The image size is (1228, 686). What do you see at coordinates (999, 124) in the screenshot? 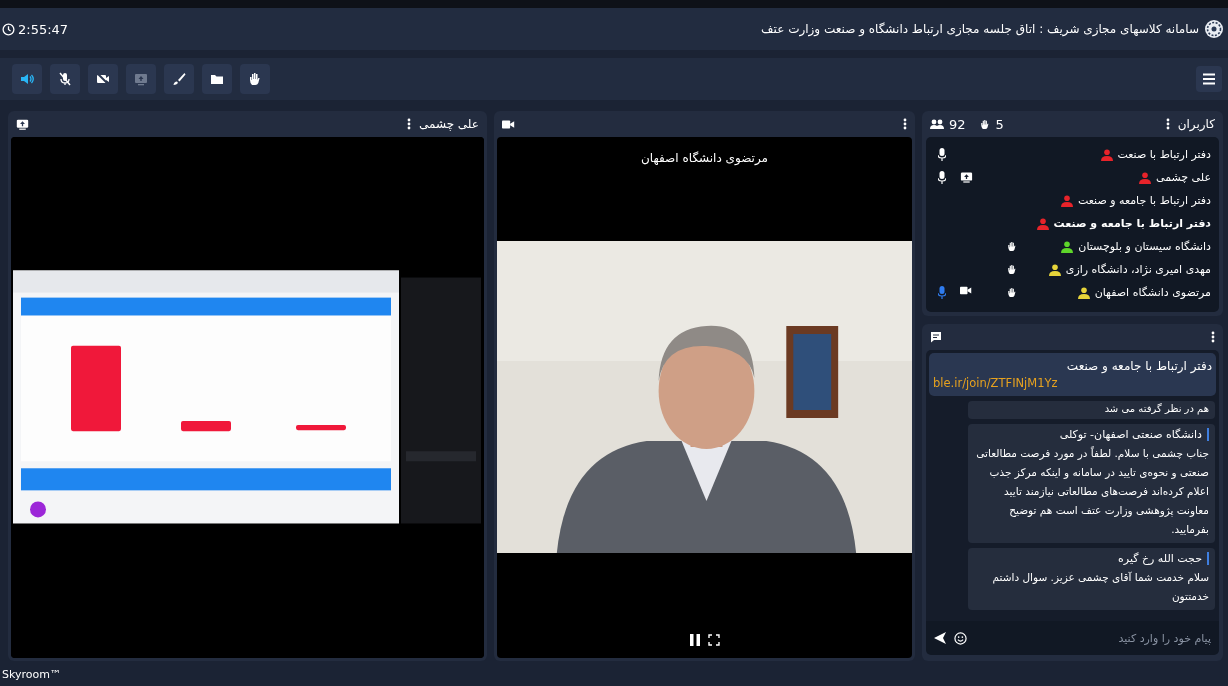
I see `raised-hand-count: 5` at bounding box center [999, 124].